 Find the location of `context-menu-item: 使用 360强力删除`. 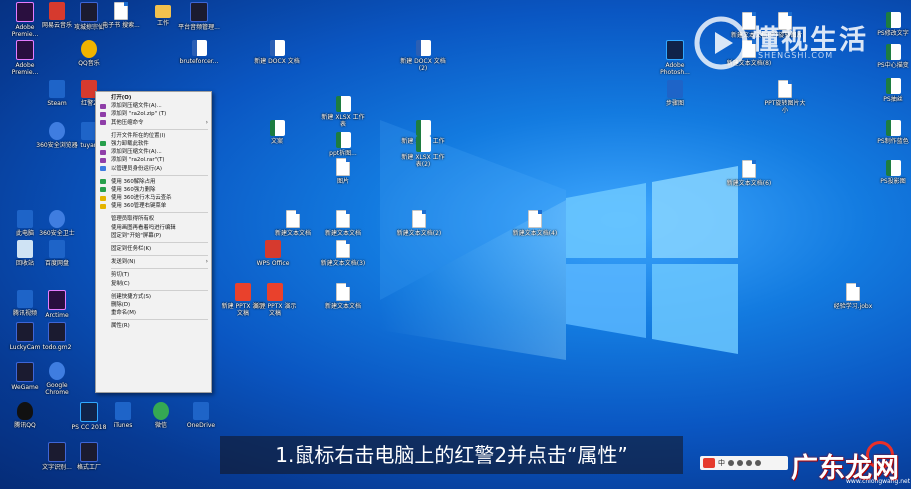

context-menu-item: 使用 360强力删除 is located at coordinates (153, 190).